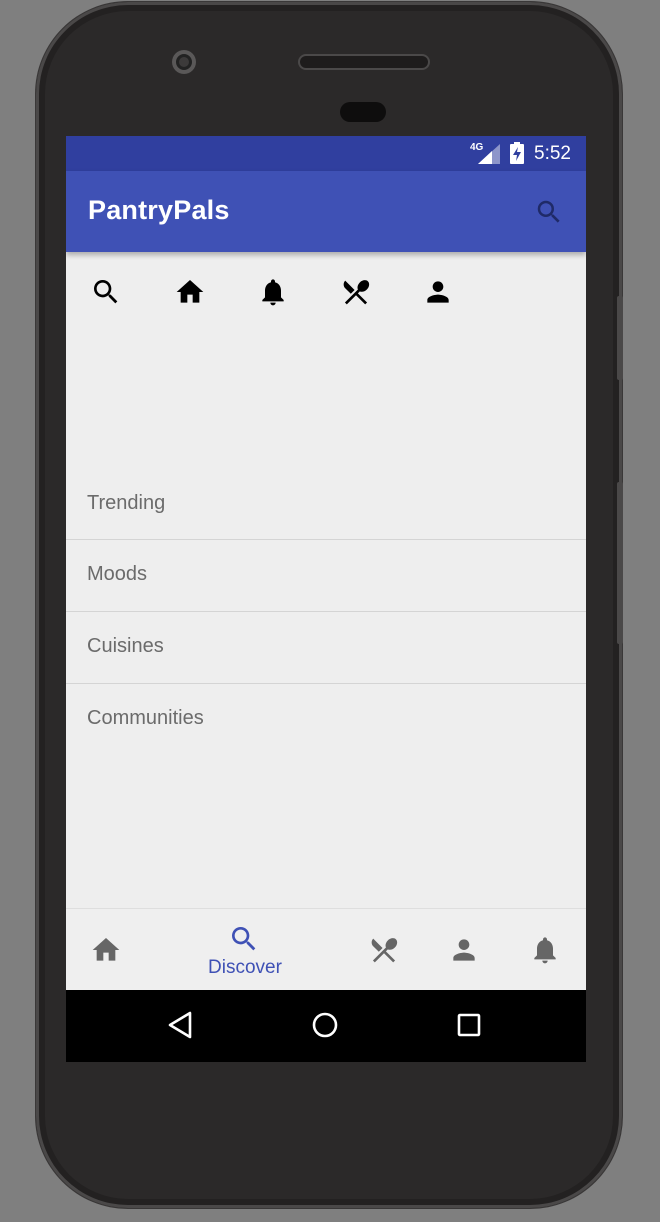 The height and width of the screenshot is (1222, 660). Describe the element at coordinates (326, 211) in the screenshot. I see `app-bar: PantryPals` at that location.